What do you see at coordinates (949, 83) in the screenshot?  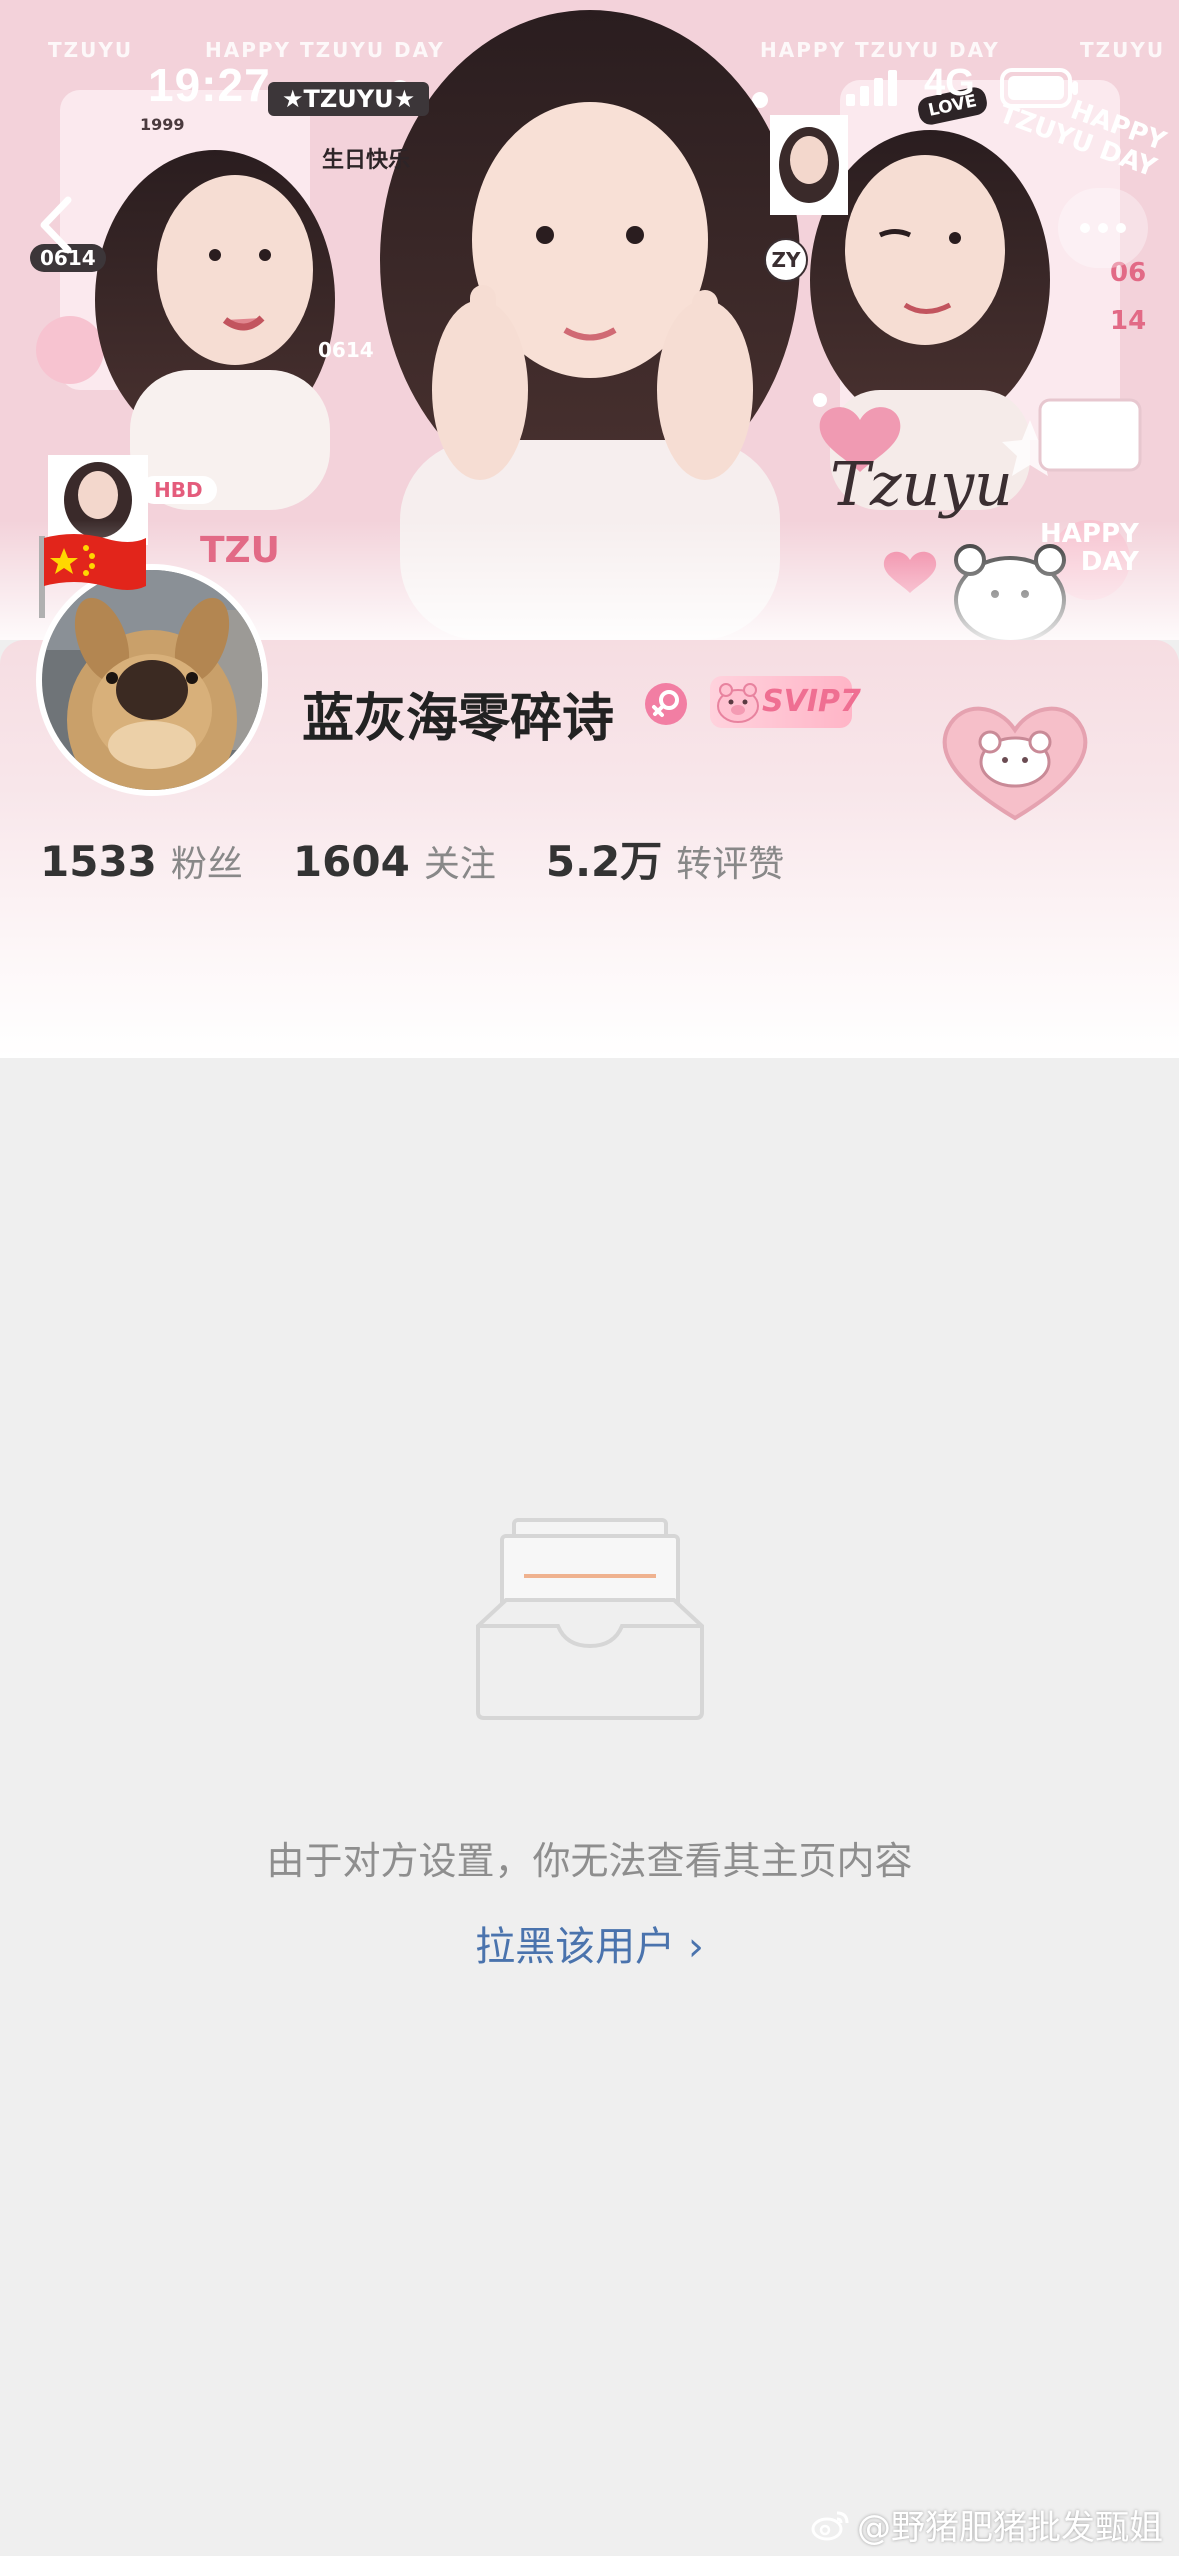 I see `network-type: 4G` at bounding box center [949, 83].